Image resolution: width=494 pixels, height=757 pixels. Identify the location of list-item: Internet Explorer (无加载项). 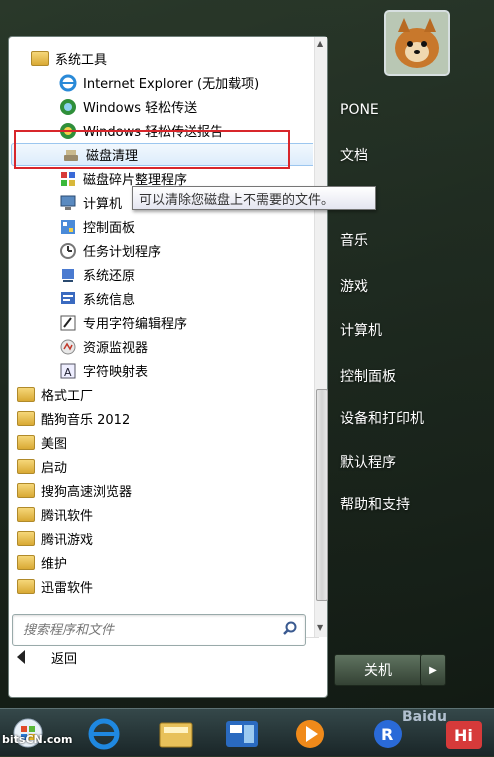
(161, 82).